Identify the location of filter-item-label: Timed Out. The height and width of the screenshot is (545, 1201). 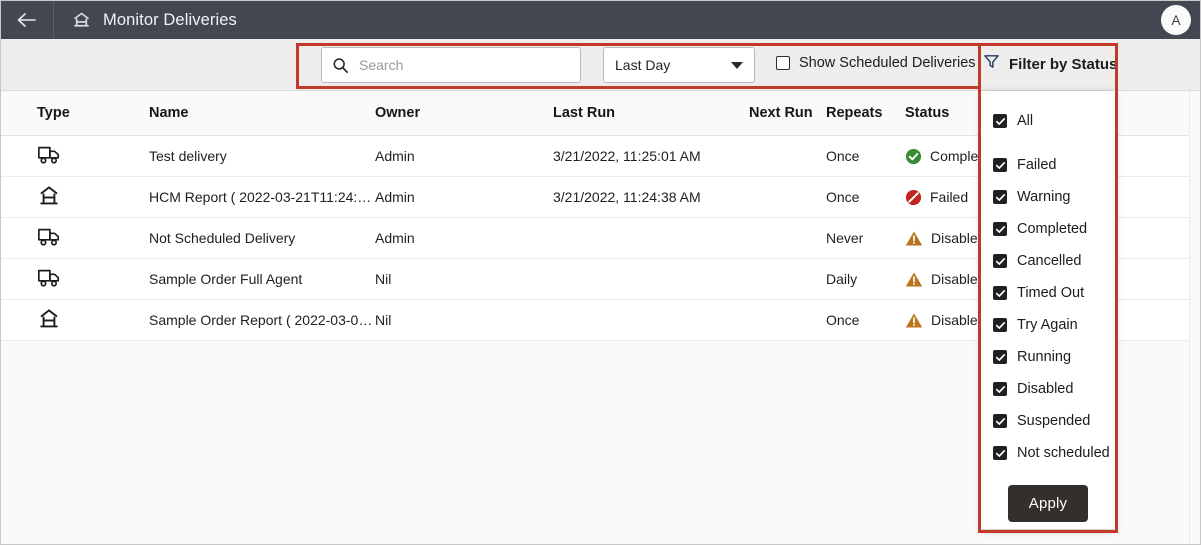
(1051, 293).